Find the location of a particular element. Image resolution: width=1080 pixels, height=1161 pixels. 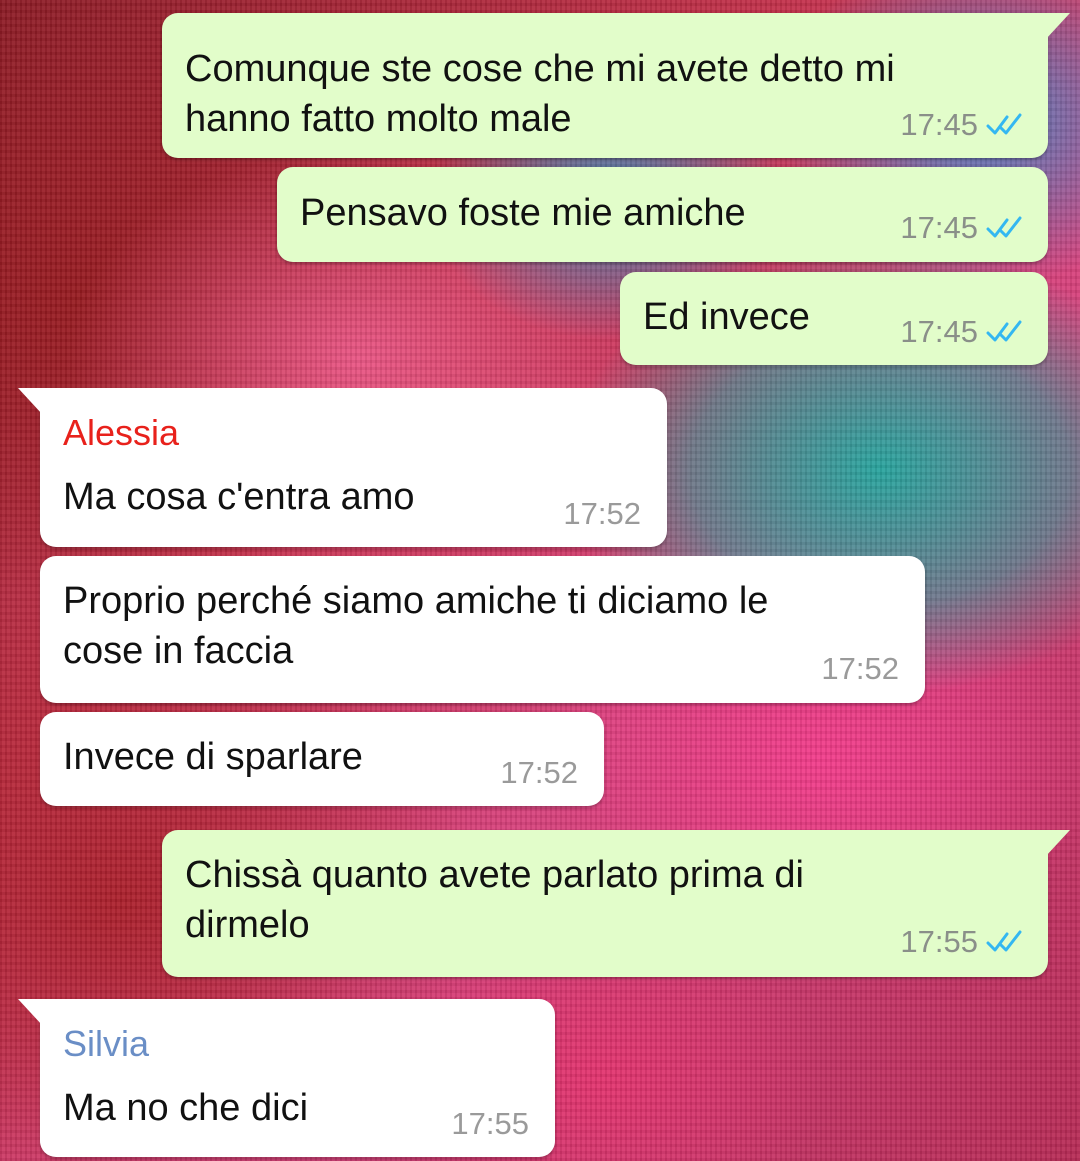

incoming-message-bubble: Invece di sparlare 17:52 is located at coordinates (322, 759).